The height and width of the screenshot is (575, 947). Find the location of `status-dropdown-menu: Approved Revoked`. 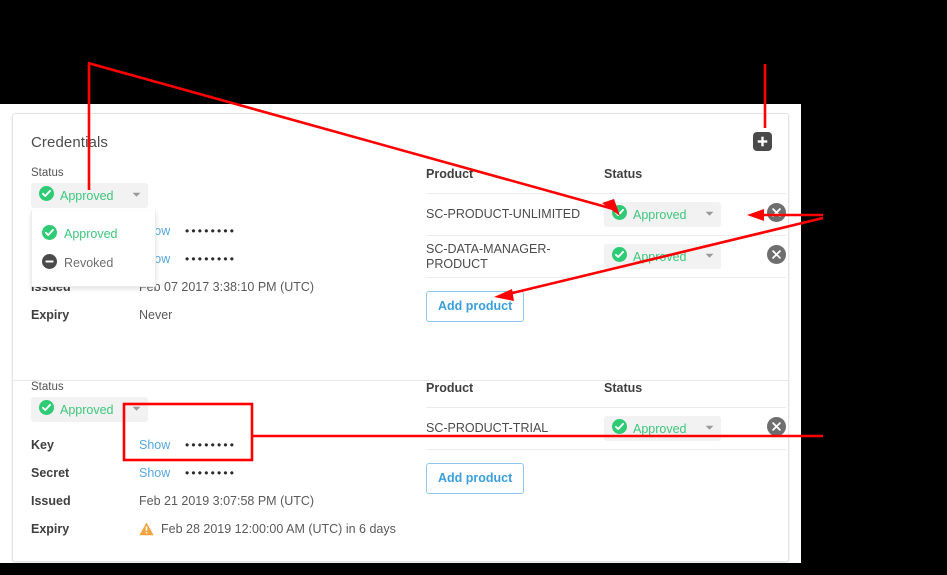

status-dropdown-menu: Approved Revoked is located at coordinates (93, 249).